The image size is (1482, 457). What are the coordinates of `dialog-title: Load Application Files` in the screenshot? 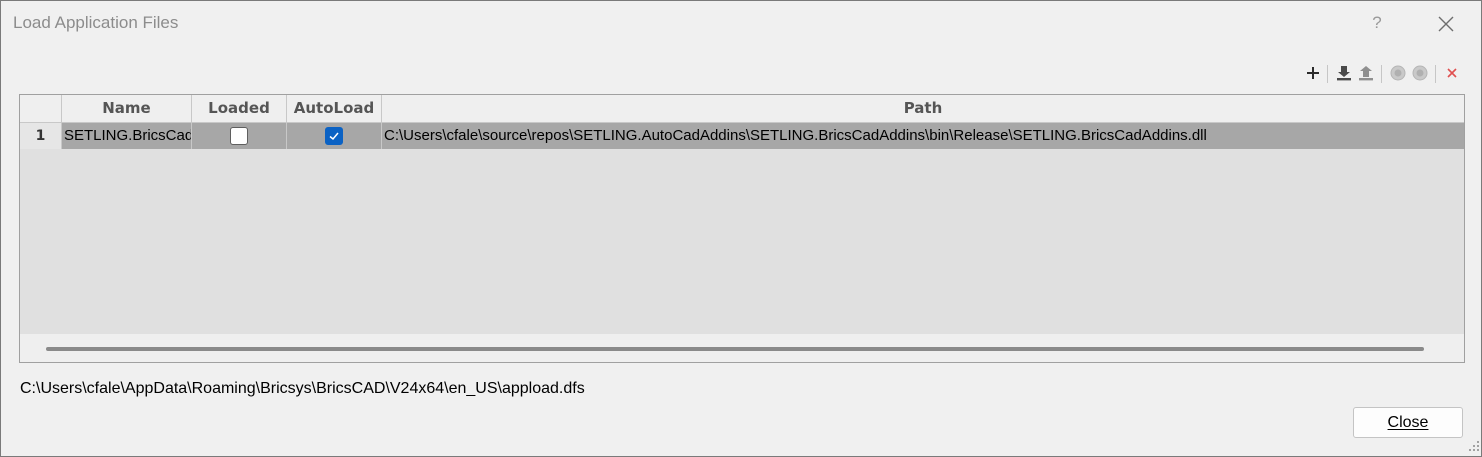 It's located at (96, 22).